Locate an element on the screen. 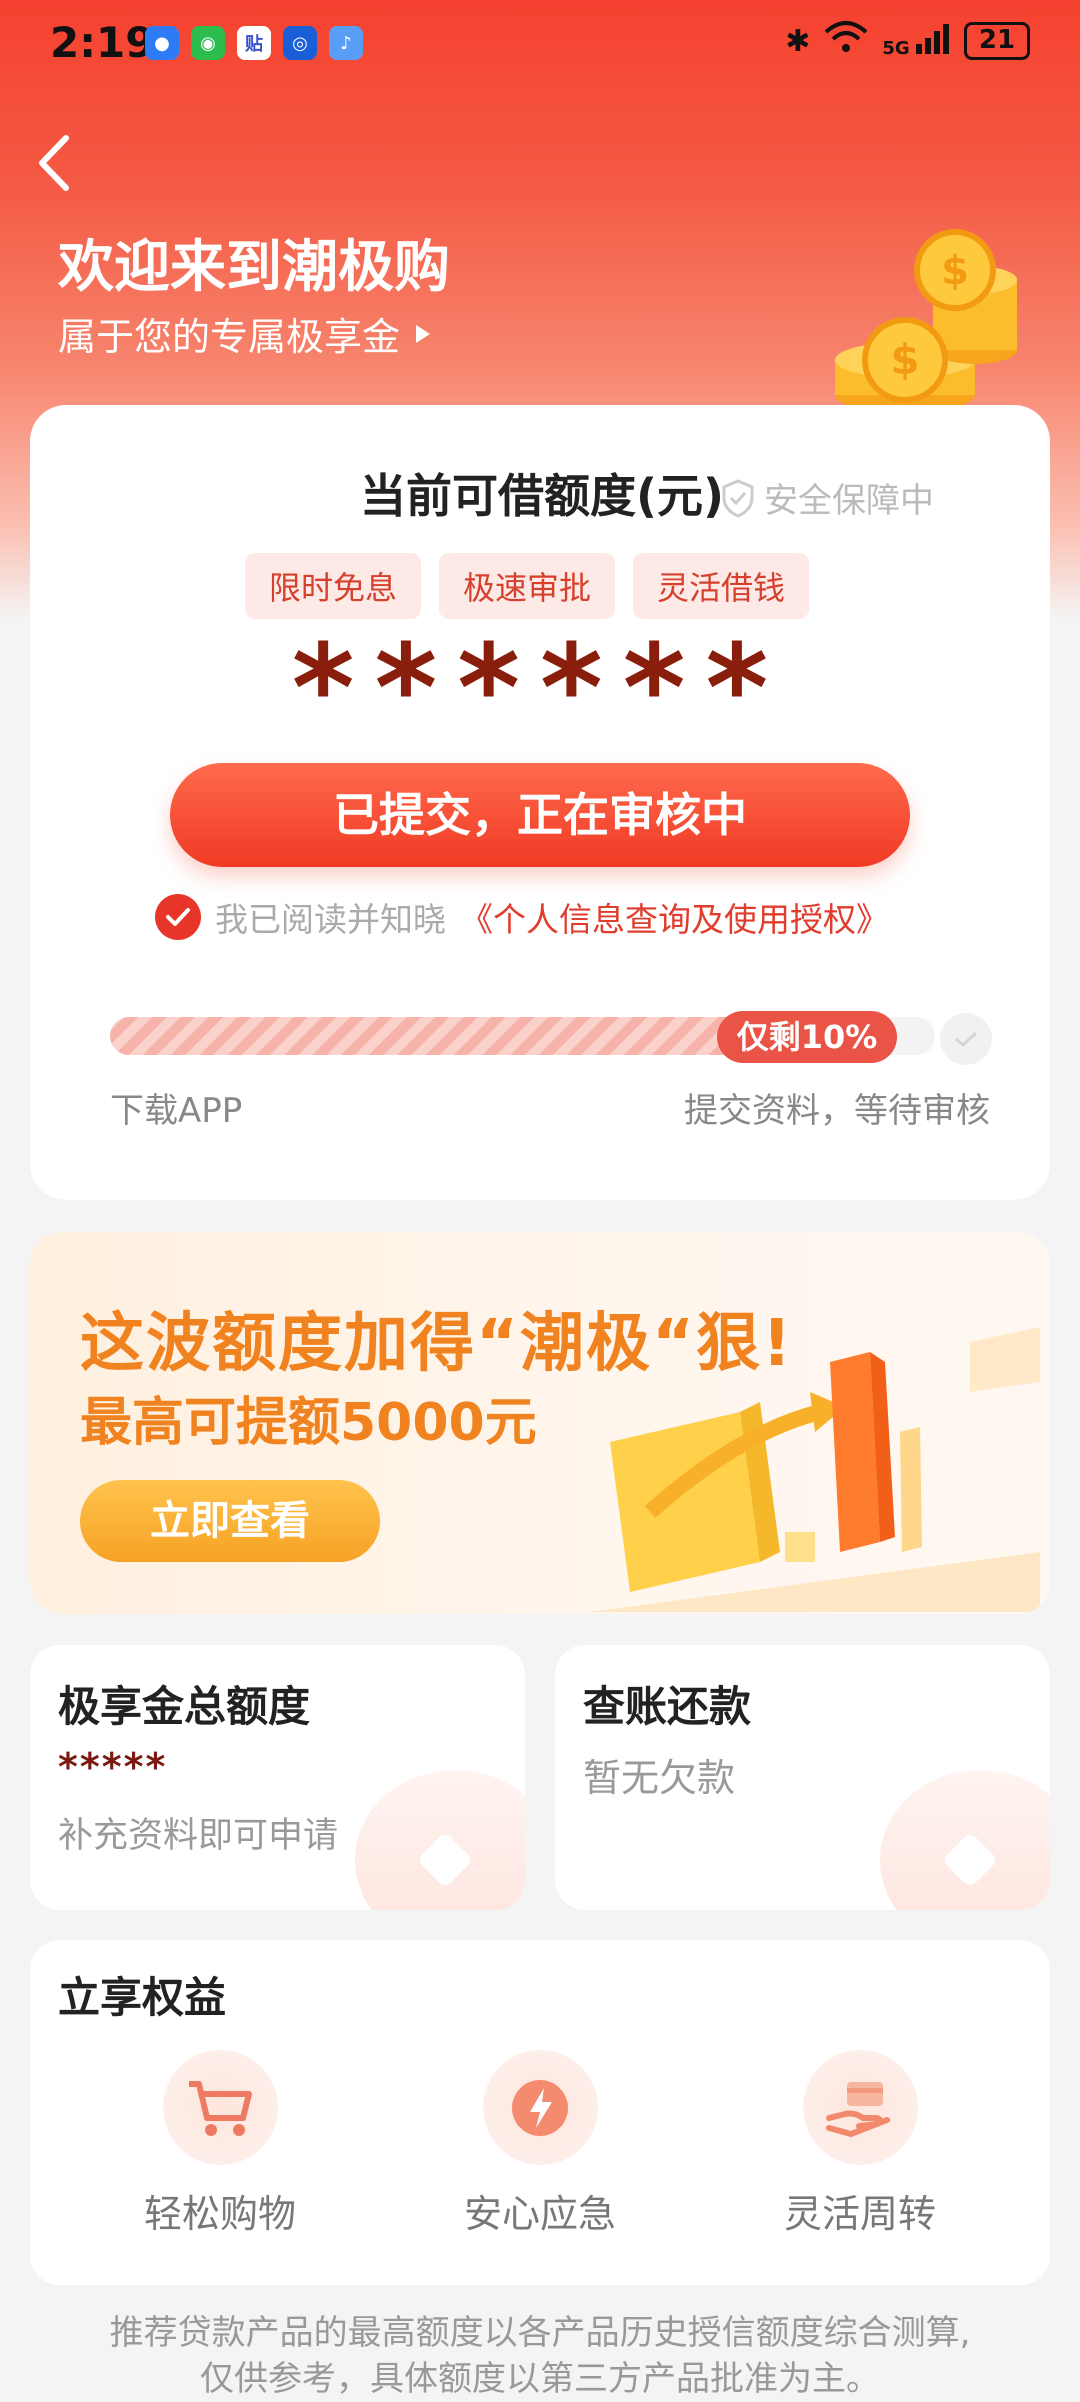 The width and height of the screenshot is (1080, 2402). wechat-icon: ◉ is located at coordinates (208, 43).